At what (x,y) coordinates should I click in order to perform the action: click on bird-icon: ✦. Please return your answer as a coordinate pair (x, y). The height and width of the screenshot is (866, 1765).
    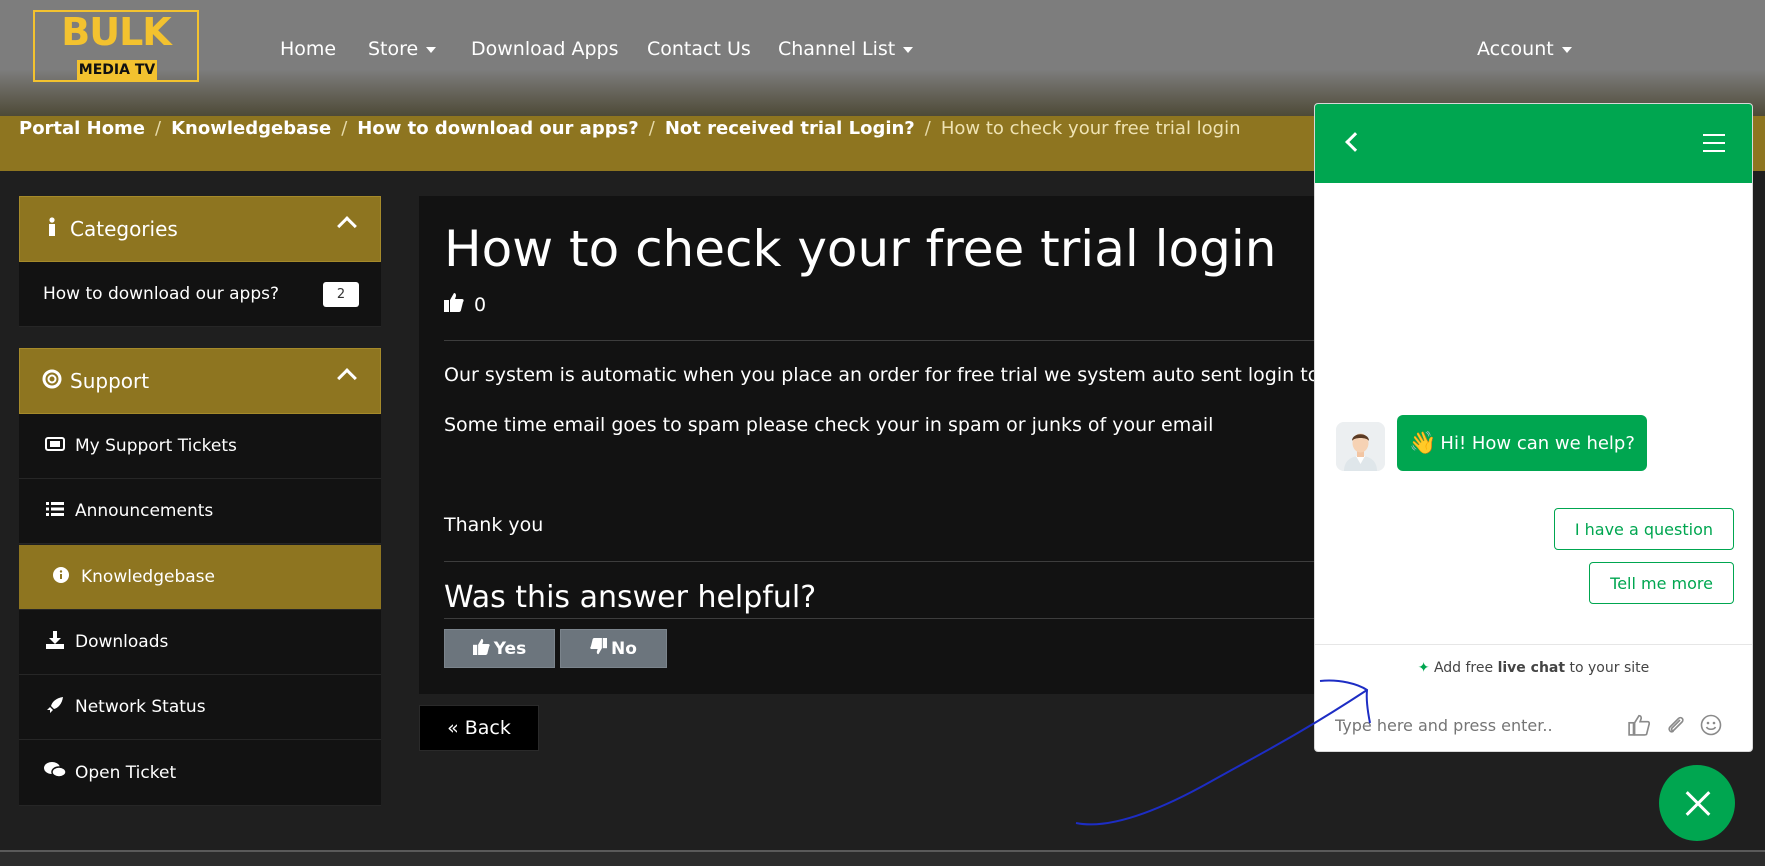
    Looking at the image, I should click on (1423, 668).